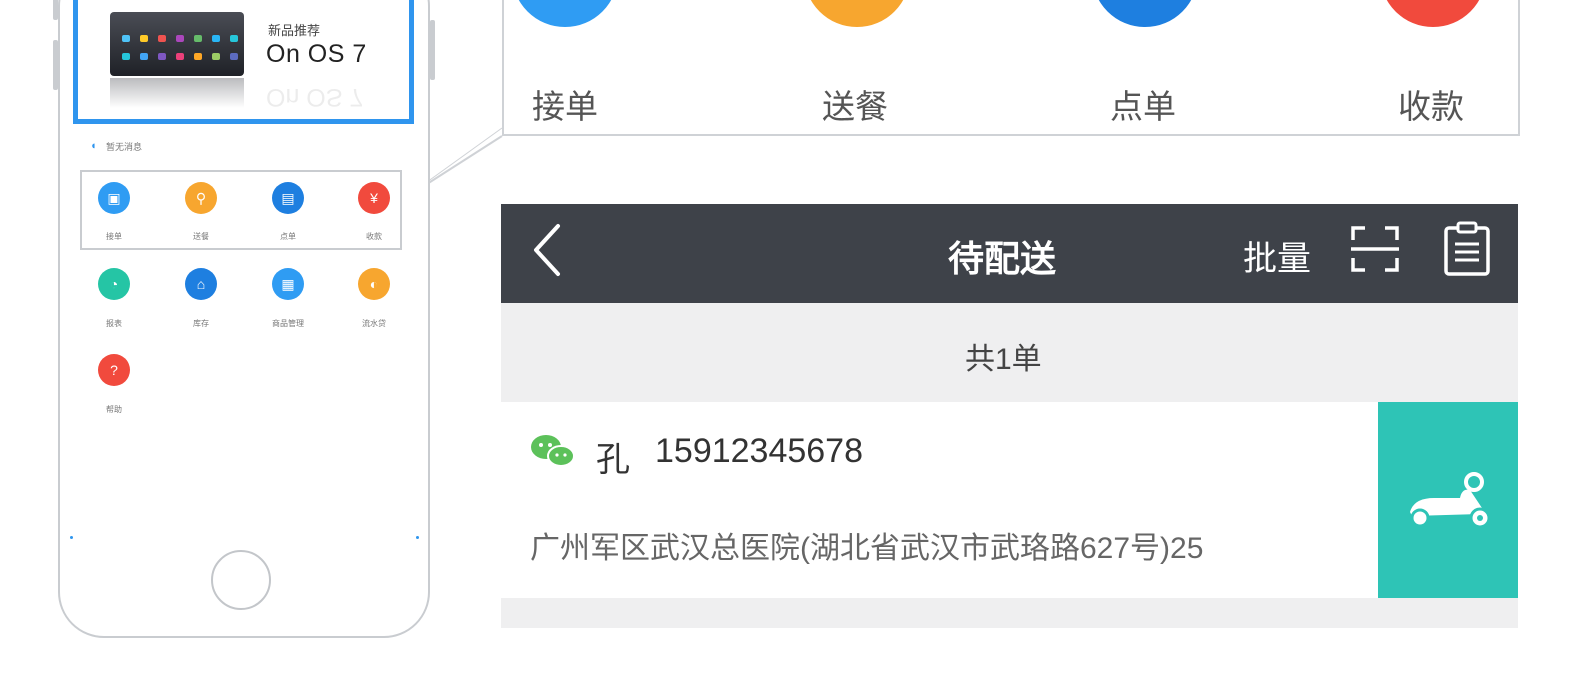 The width and height of the screenshot is (1581, 689). Describe the element at coordinates (1450, 500) in the screenshot. I see `scooter-icon` at that location.